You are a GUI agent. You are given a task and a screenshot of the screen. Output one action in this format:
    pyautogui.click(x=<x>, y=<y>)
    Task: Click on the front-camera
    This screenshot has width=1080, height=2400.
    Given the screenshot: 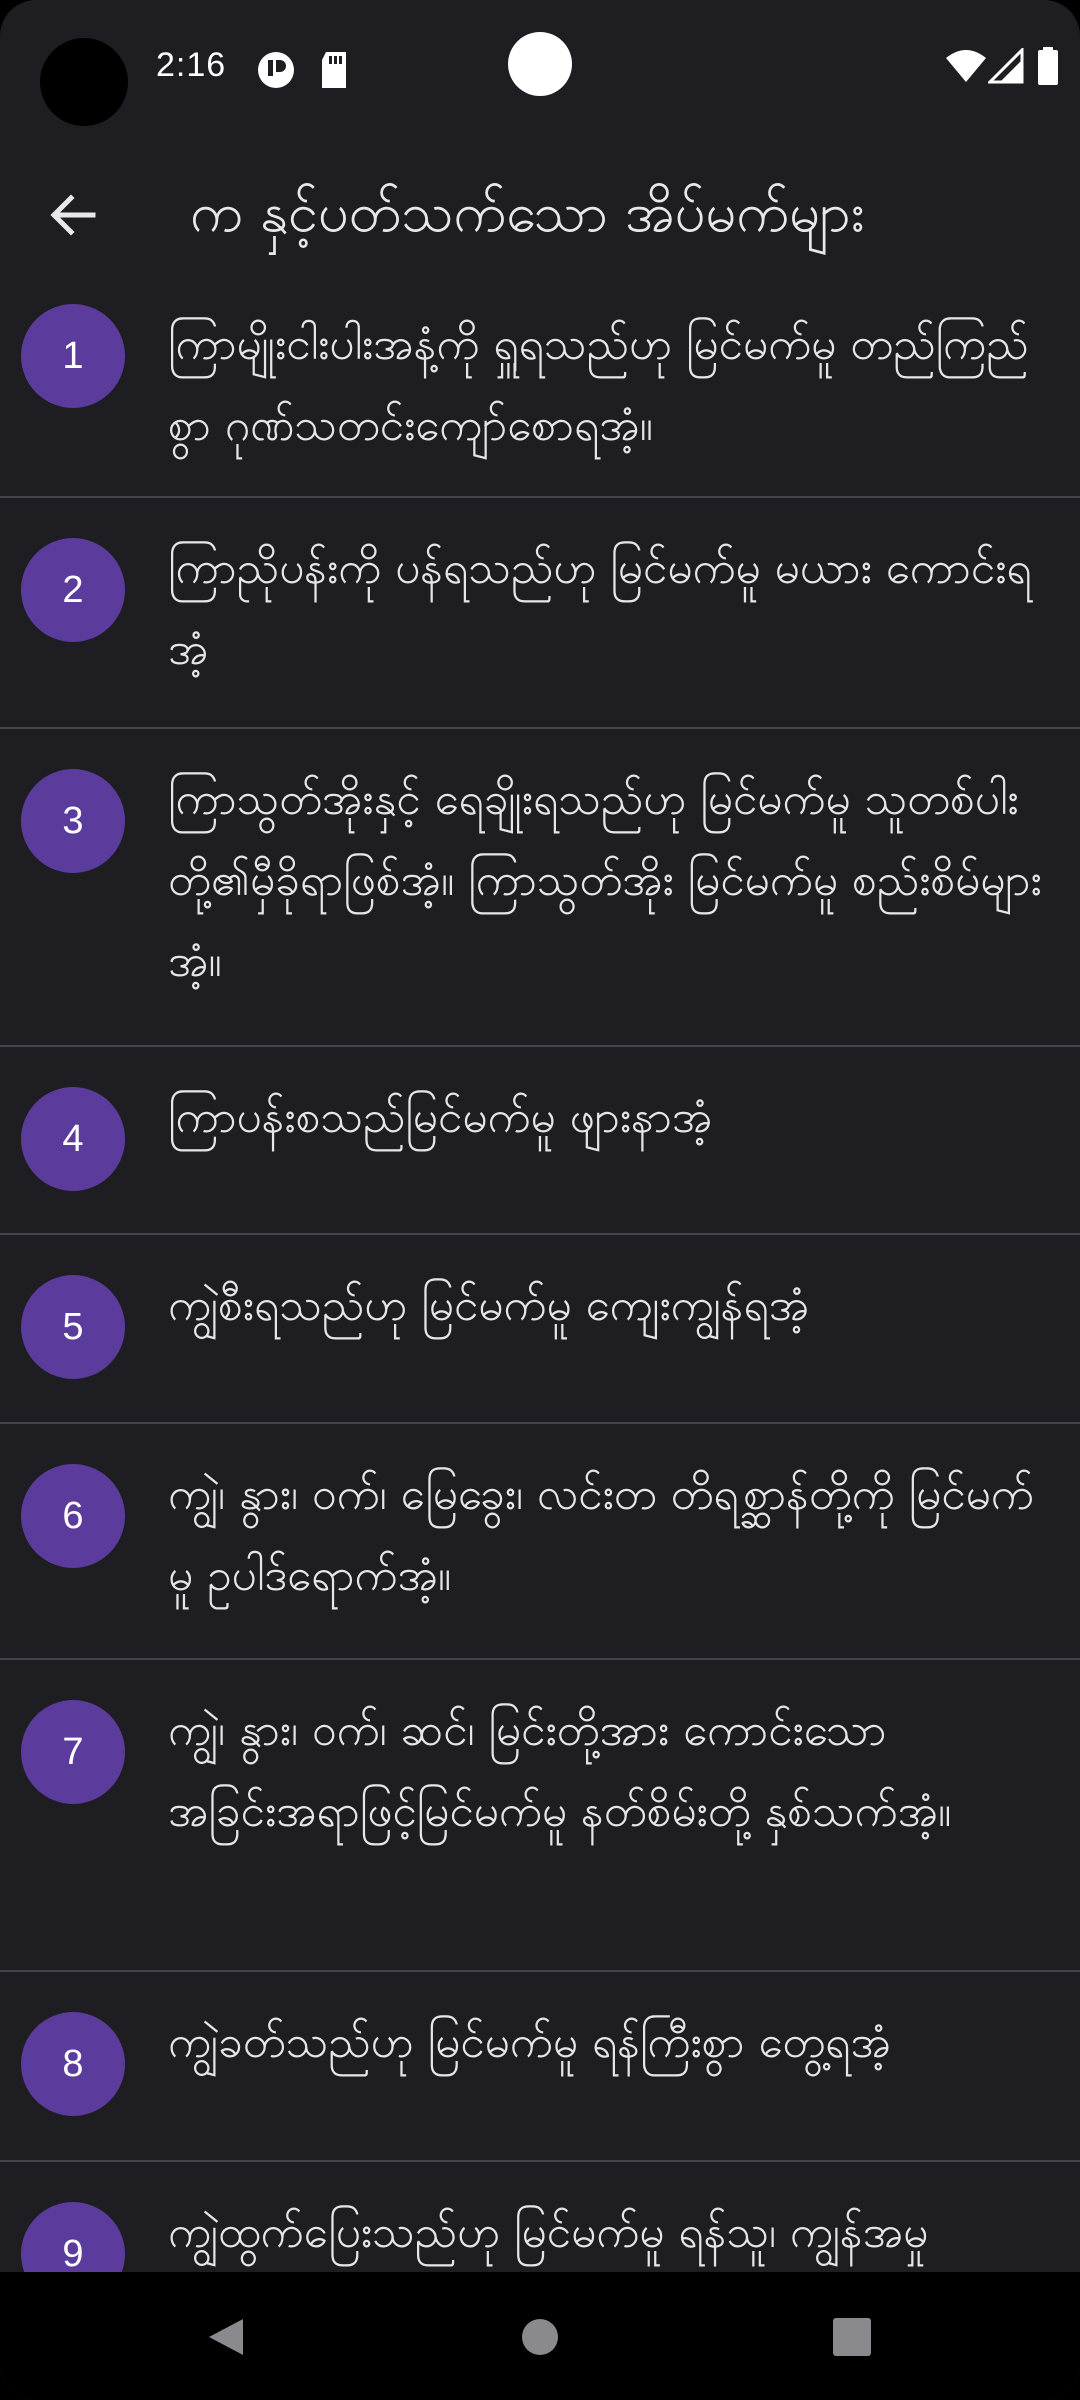 What is the action you would take?
    pyautogui.click(x=540, y=64)
    